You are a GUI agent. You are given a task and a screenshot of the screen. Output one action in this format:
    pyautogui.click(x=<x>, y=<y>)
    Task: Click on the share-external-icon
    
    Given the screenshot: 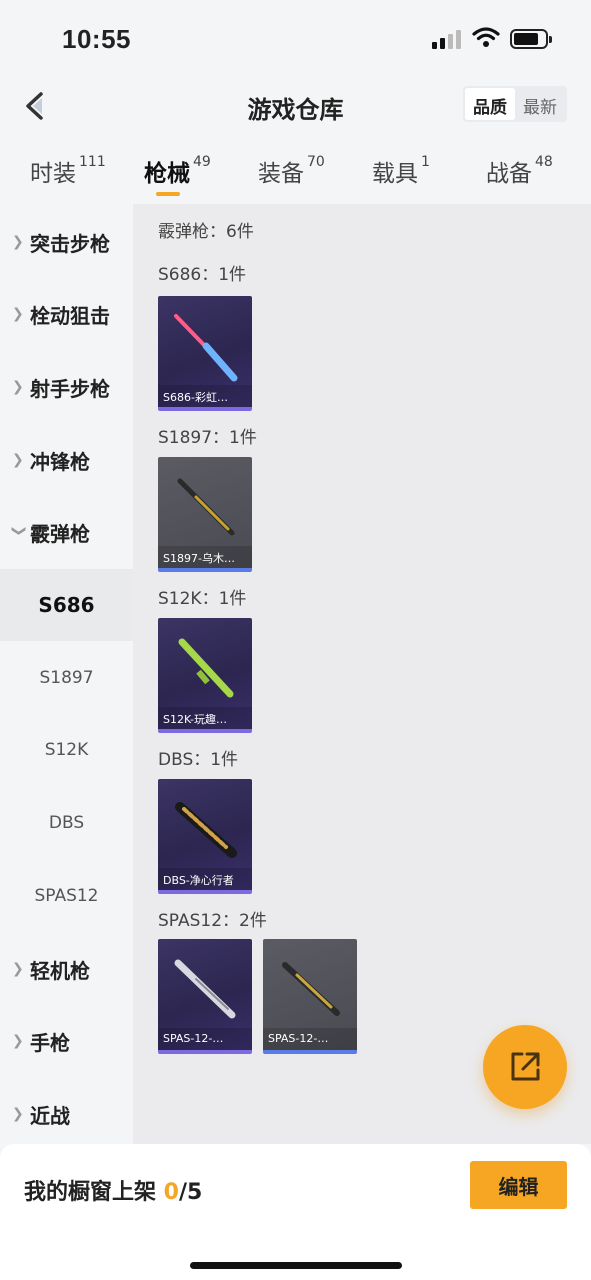 What is the action you would take?
    pyautogui.click(x=525, y=1066)
    